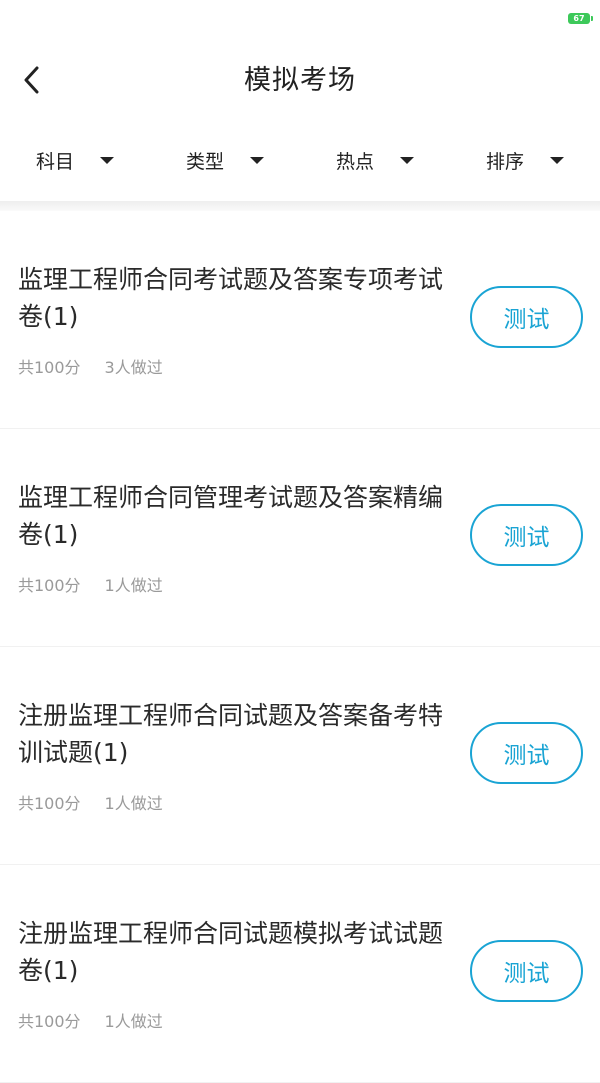 The height and width of the screenshot is (1083, 600). I want to click on section-divider, so click(300, 206).